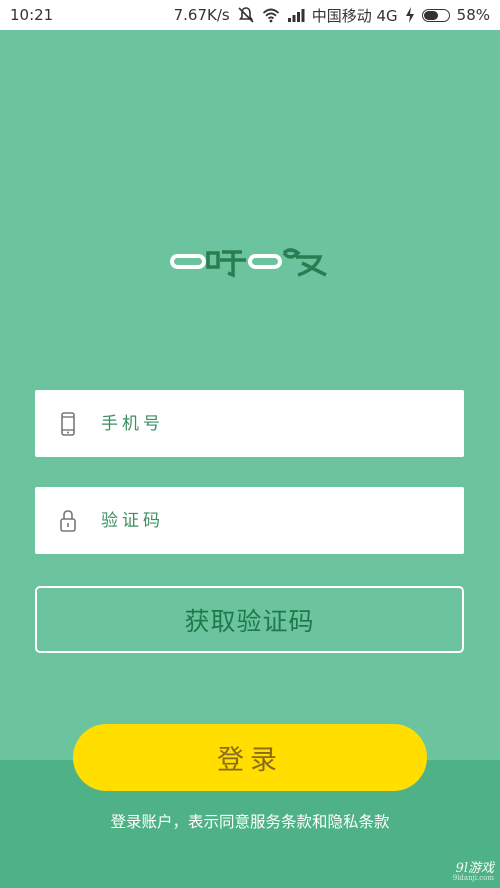 This screenshot has width=500, height=888. I want to click on carrier-label: 中国移动 4G, so click(354, 15).